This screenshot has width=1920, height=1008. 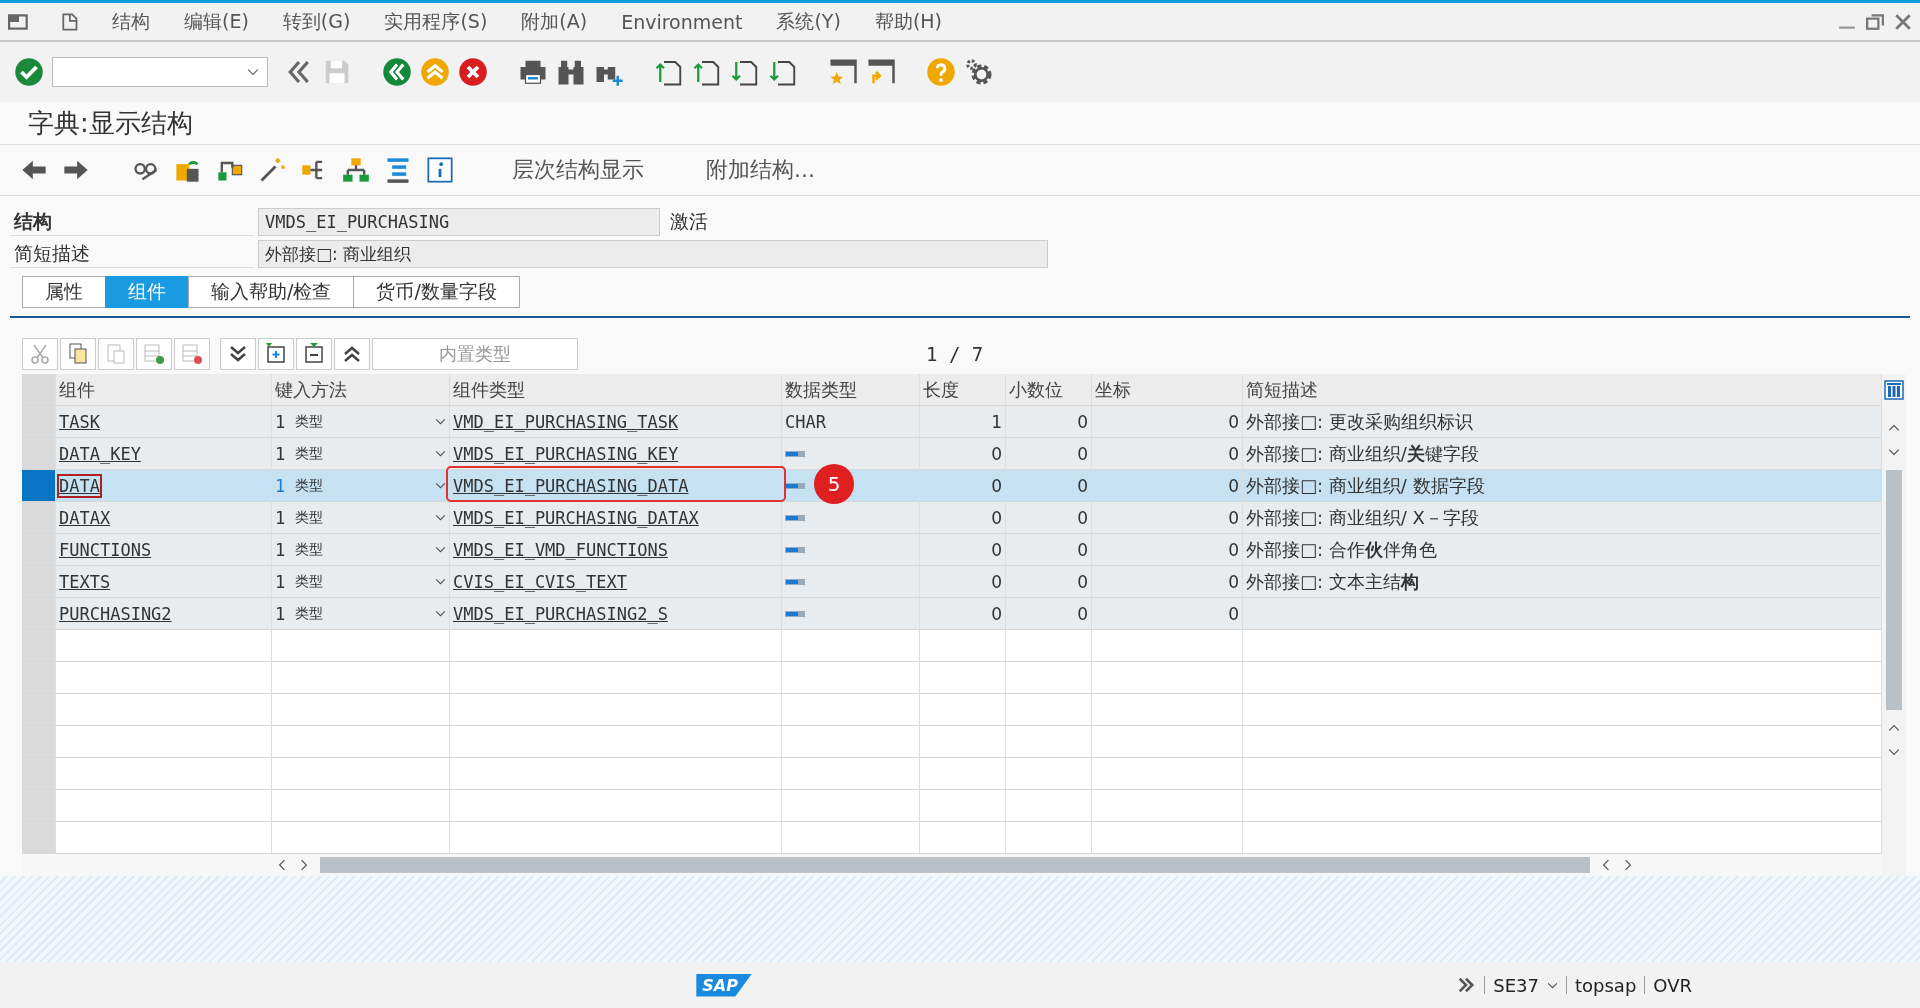 What do you see at coordinates (540, 581) in the screenshot?
I see `component-type-link: CVIS_EI_CVIS_TEXT` at bounding box center [540, 581].